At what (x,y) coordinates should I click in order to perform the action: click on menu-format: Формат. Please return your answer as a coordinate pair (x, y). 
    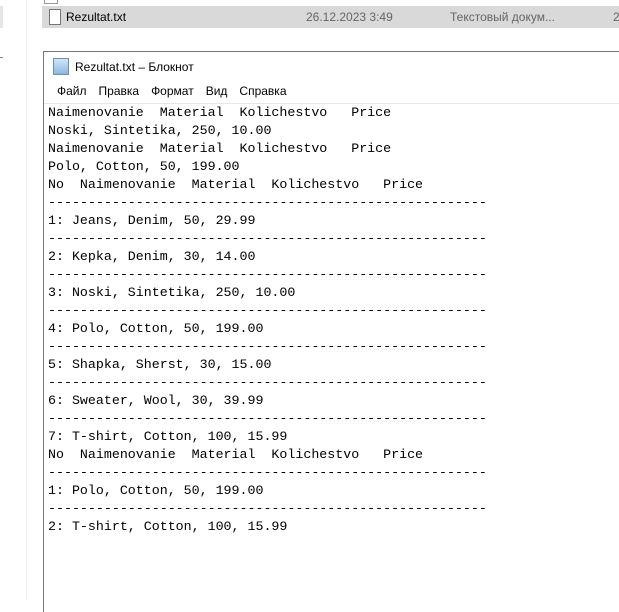
    Looking at the image, I should click on (172, 91).